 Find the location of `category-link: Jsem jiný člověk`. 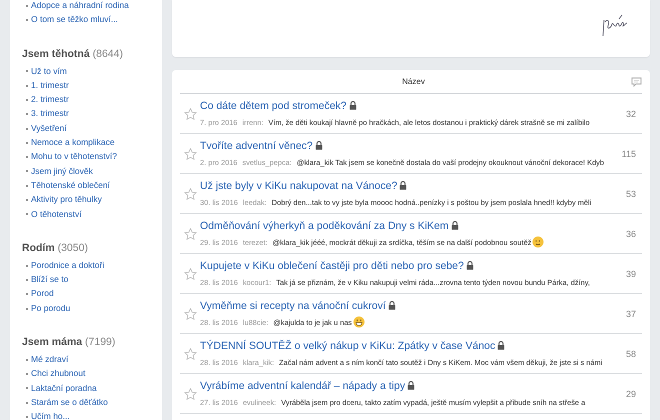

category-link: Jsem jiný člověk is located at coordinates (57, 171).